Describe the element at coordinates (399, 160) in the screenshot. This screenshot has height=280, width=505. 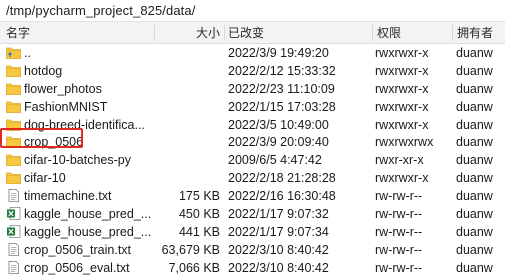
I see `file-permissions: rwxr-xr-x` at that location.